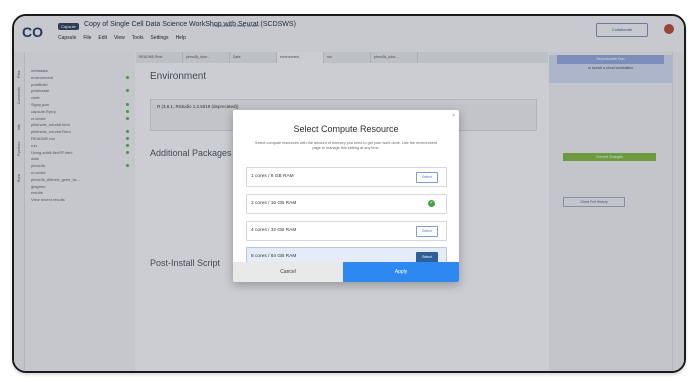  Describe the element at coordinates (272, 176) in the screenshot. I see `compute-option-label: 1 cores / 8 GB RAM` at that location.